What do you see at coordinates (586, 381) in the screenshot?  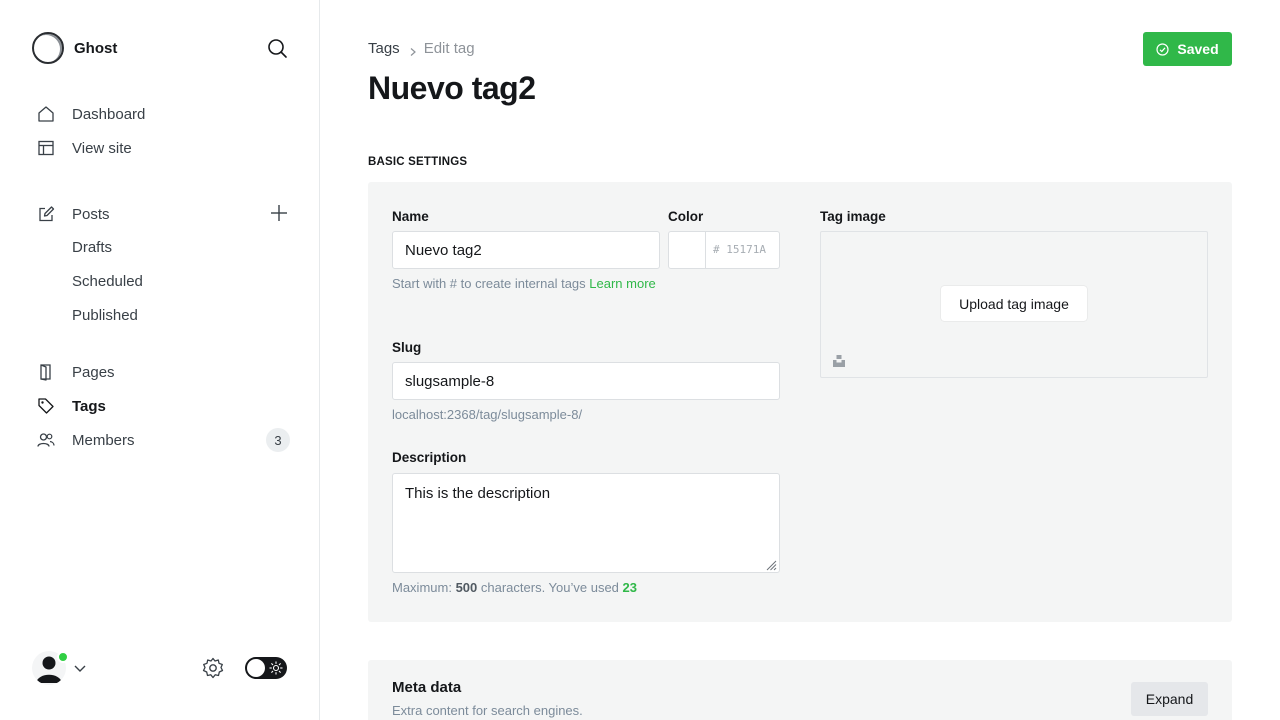 I see `slug-field: slugsample-8` at bounding box center [586, 381].